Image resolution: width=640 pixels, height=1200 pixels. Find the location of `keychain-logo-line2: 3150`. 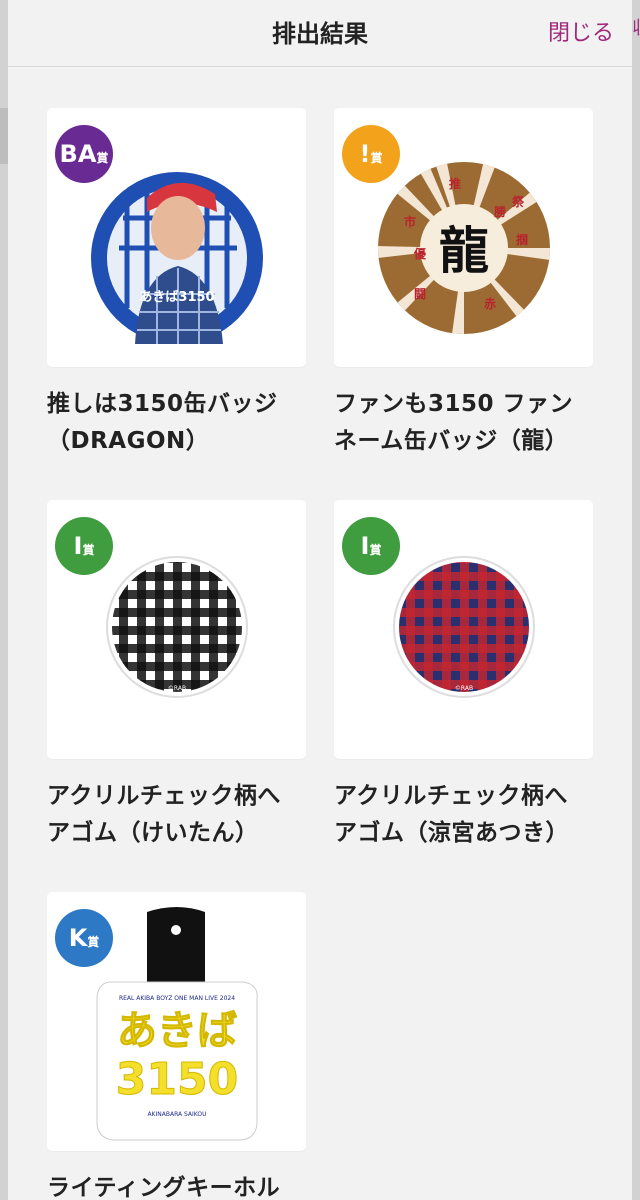

keychain-logo-line2: 3150 is located at coordinates (177, 1079).